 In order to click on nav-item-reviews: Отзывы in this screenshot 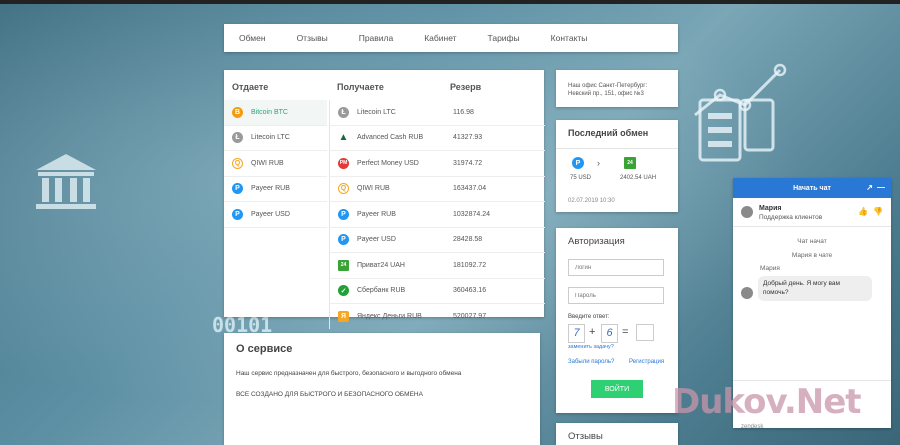, I will do `click(312, 38)`.